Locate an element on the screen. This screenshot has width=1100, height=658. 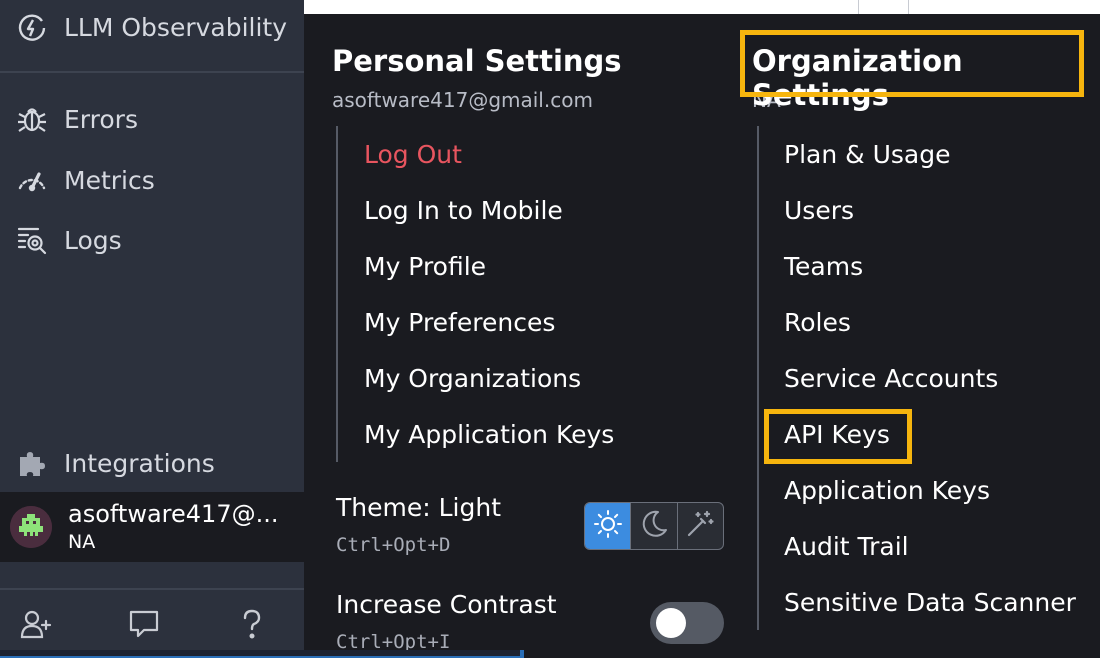
highlight-box-api-keys is located at coordinates (838, 436).